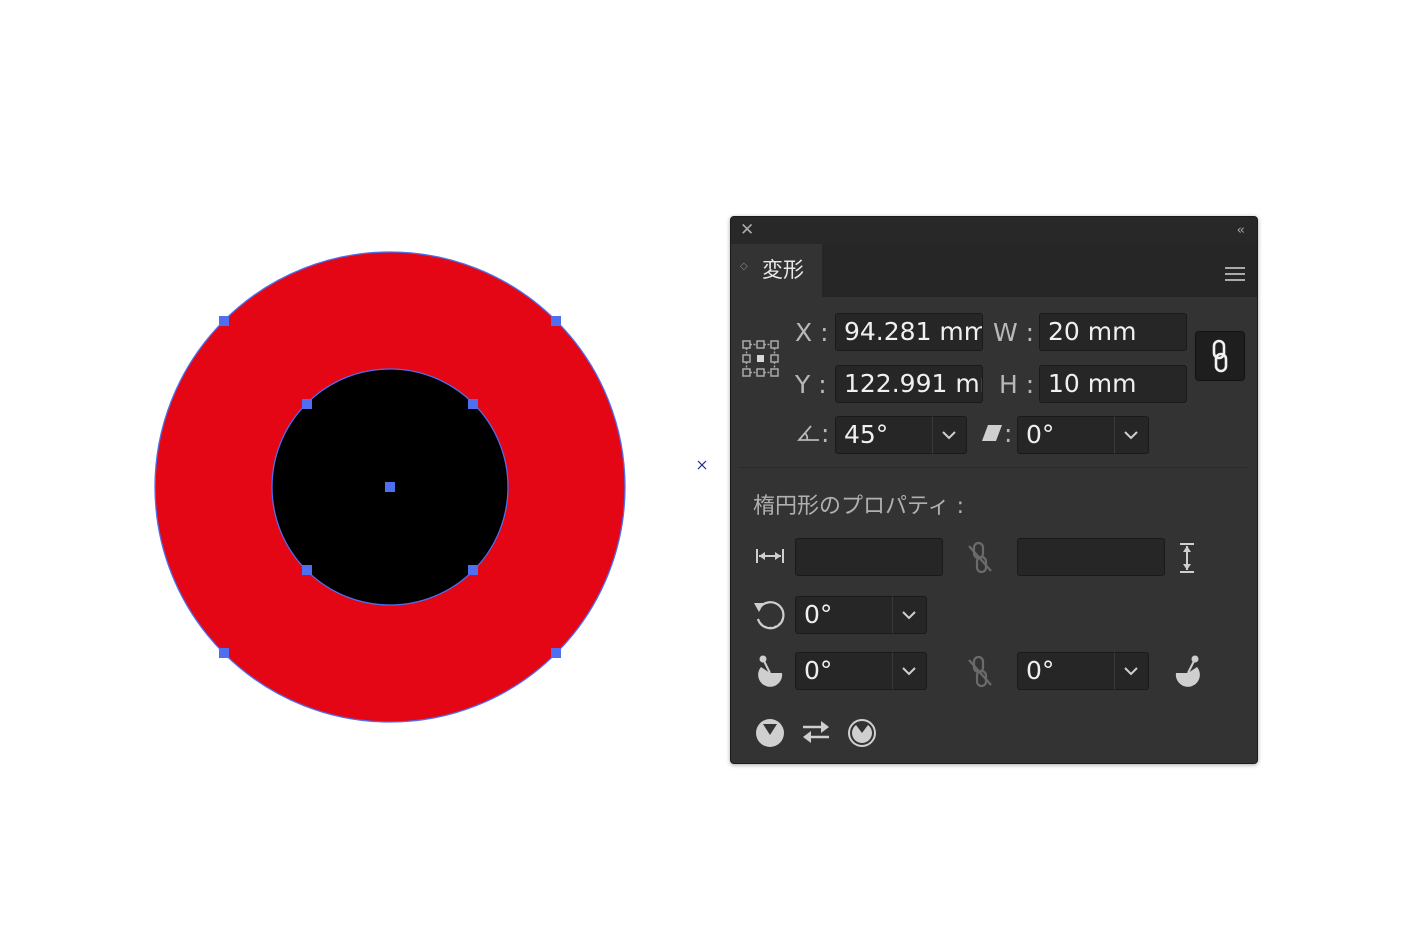 This screenshot has height=932, width=1408. I want to click on panel-titlebar: ✕ ‹‹, so click(994, 230).